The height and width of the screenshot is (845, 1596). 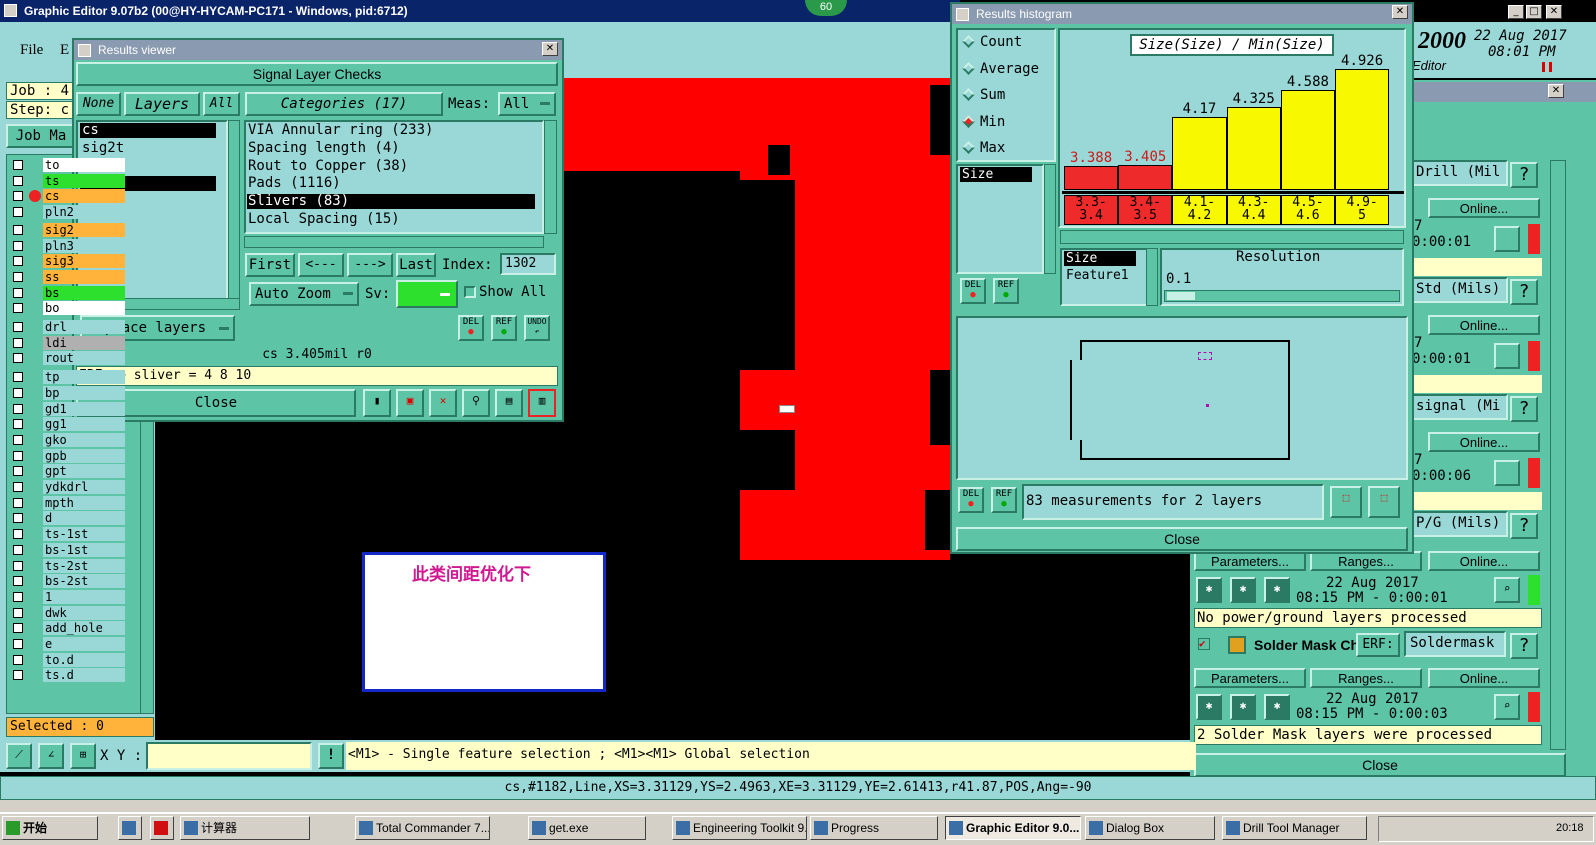 What do you see at coordinates (304, 294) in the screenshot?
I see `auto-zoom-select: Auto Zoom` at bounding box center [304, 294].